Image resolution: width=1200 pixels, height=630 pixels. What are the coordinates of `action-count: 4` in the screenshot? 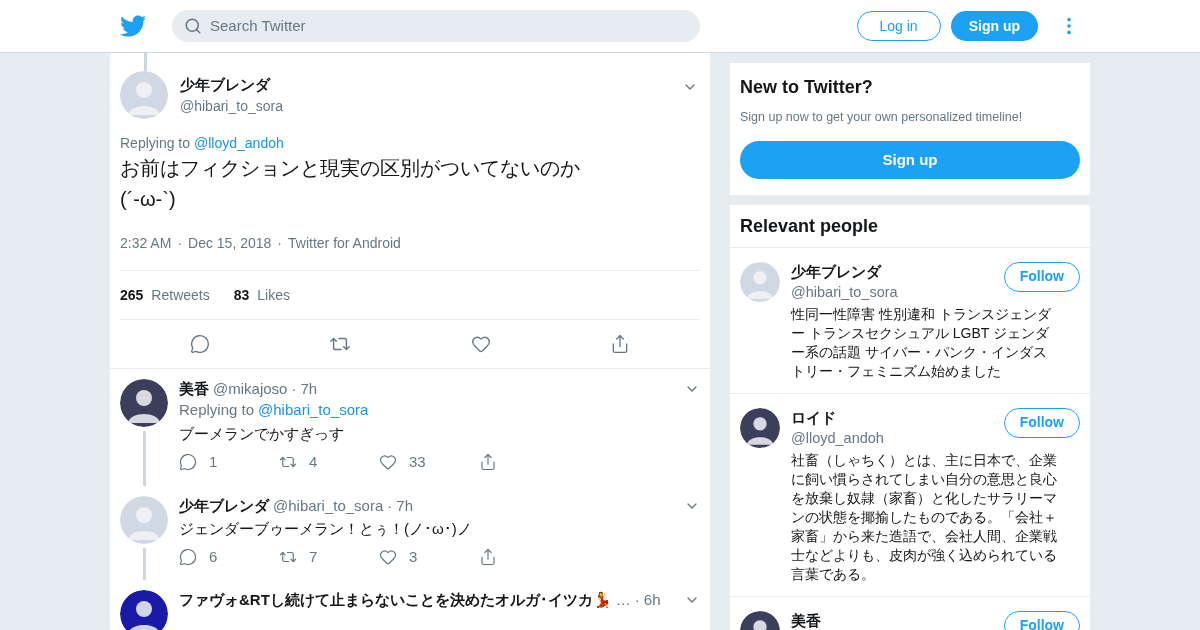 It's located at (313, 462).